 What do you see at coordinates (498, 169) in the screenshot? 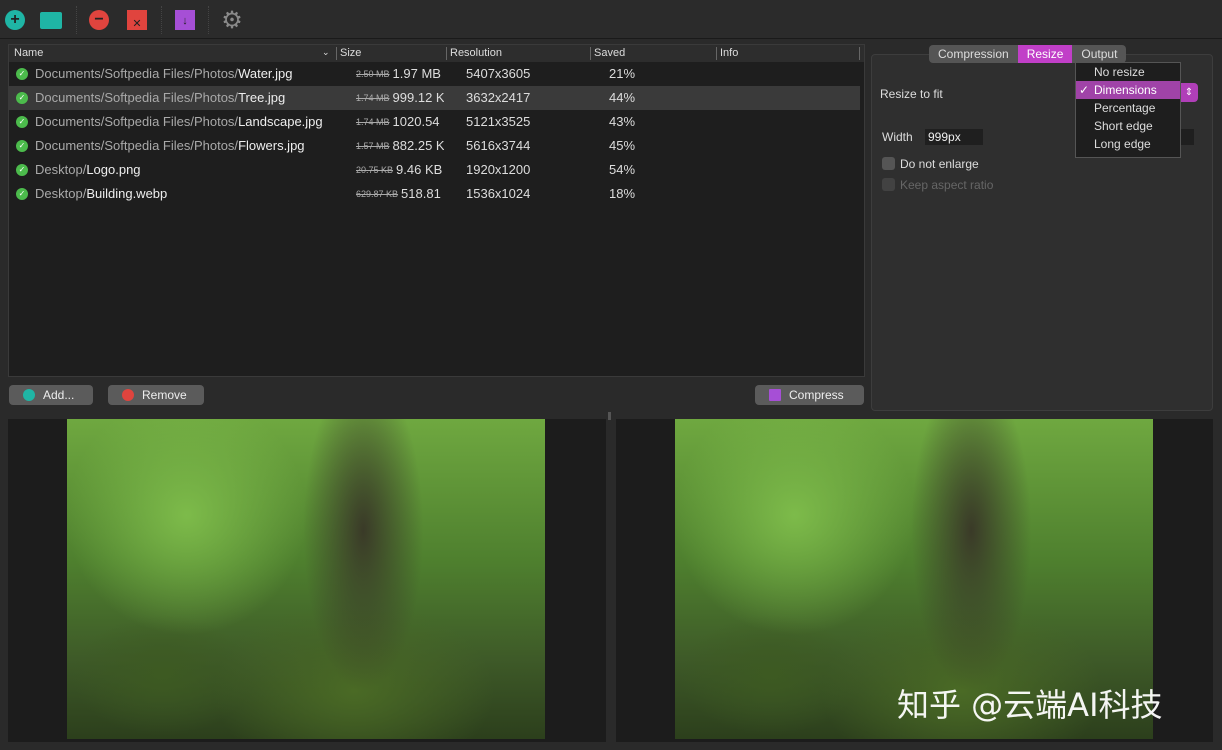
I see `resolution: 1920x1200` at bounding box center [498, 169].